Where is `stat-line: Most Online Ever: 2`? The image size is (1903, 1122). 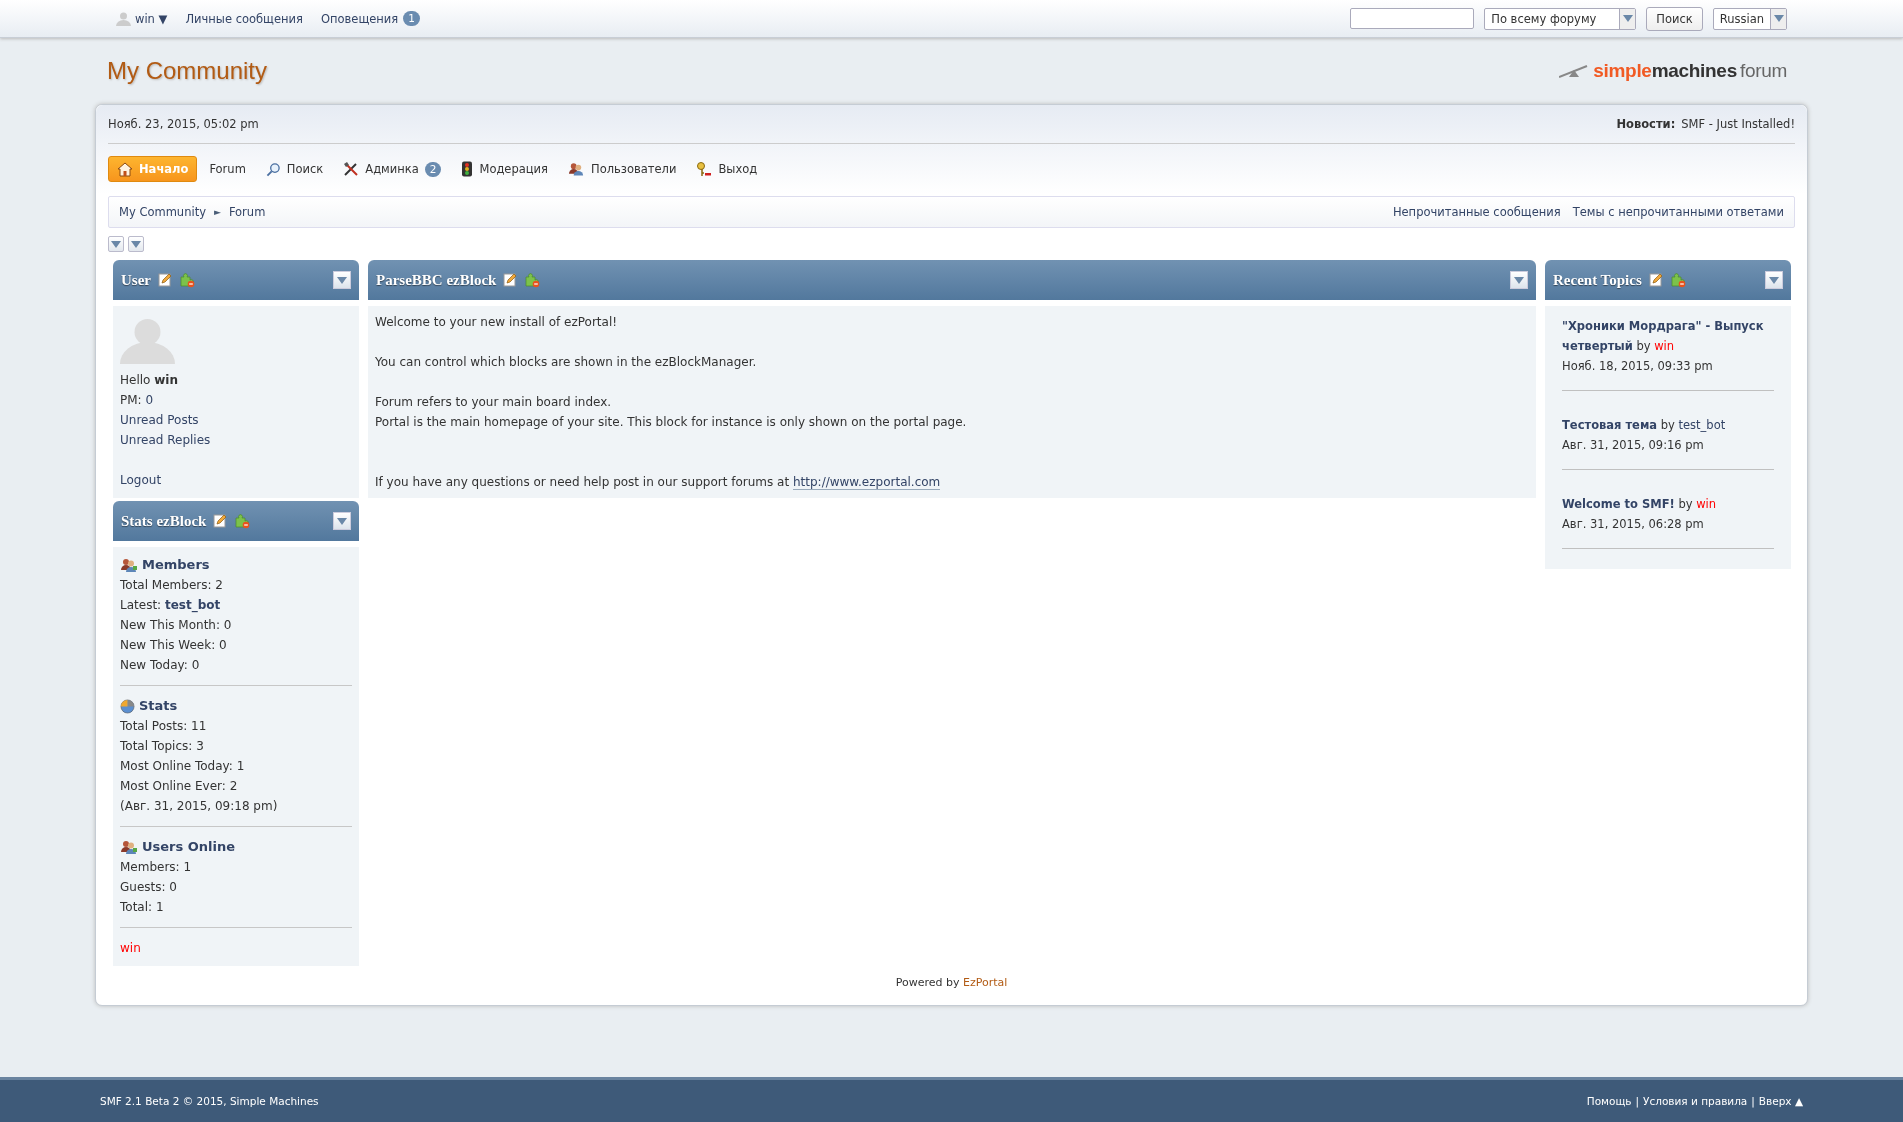 stat-line: Most Online Ever: 2 is located at coordinates (179, 786).